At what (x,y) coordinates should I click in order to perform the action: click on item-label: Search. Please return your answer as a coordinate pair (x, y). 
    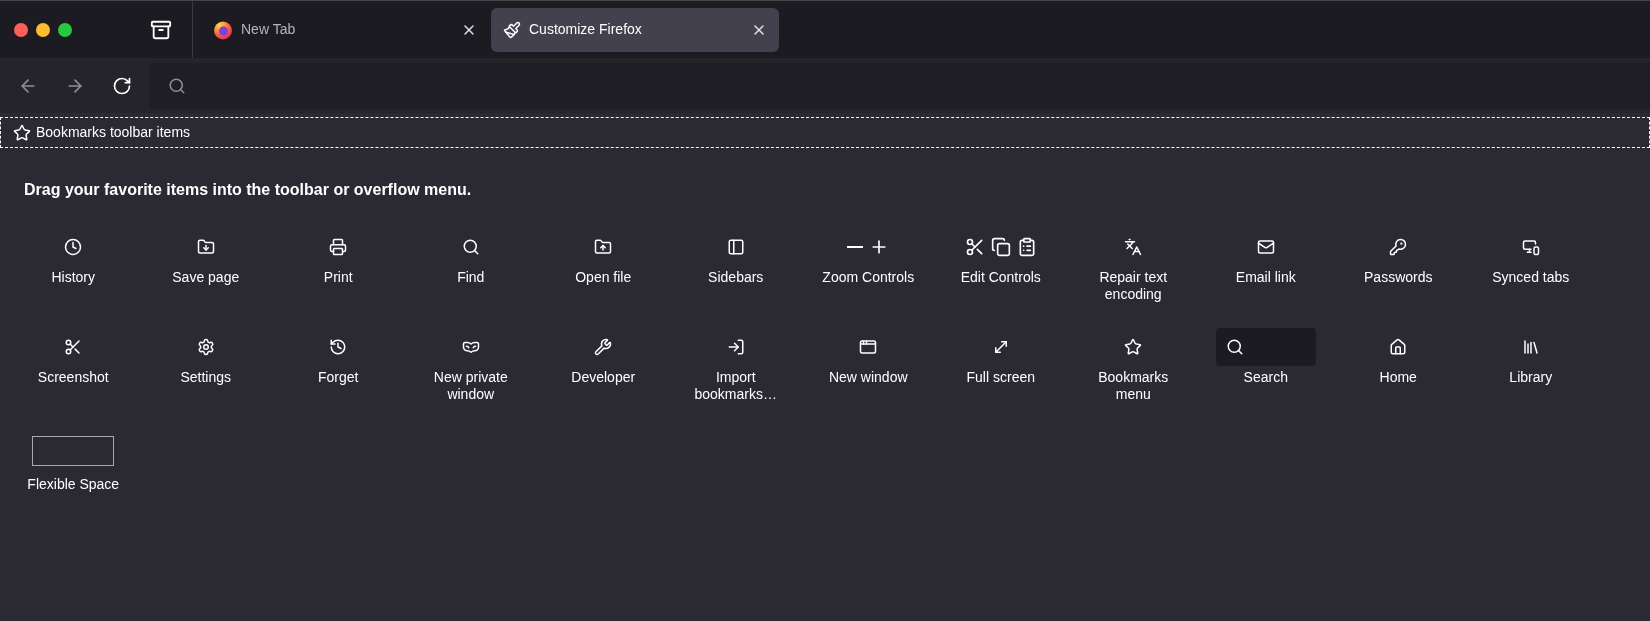
    Looking at the image, I should click on (1265, 377).